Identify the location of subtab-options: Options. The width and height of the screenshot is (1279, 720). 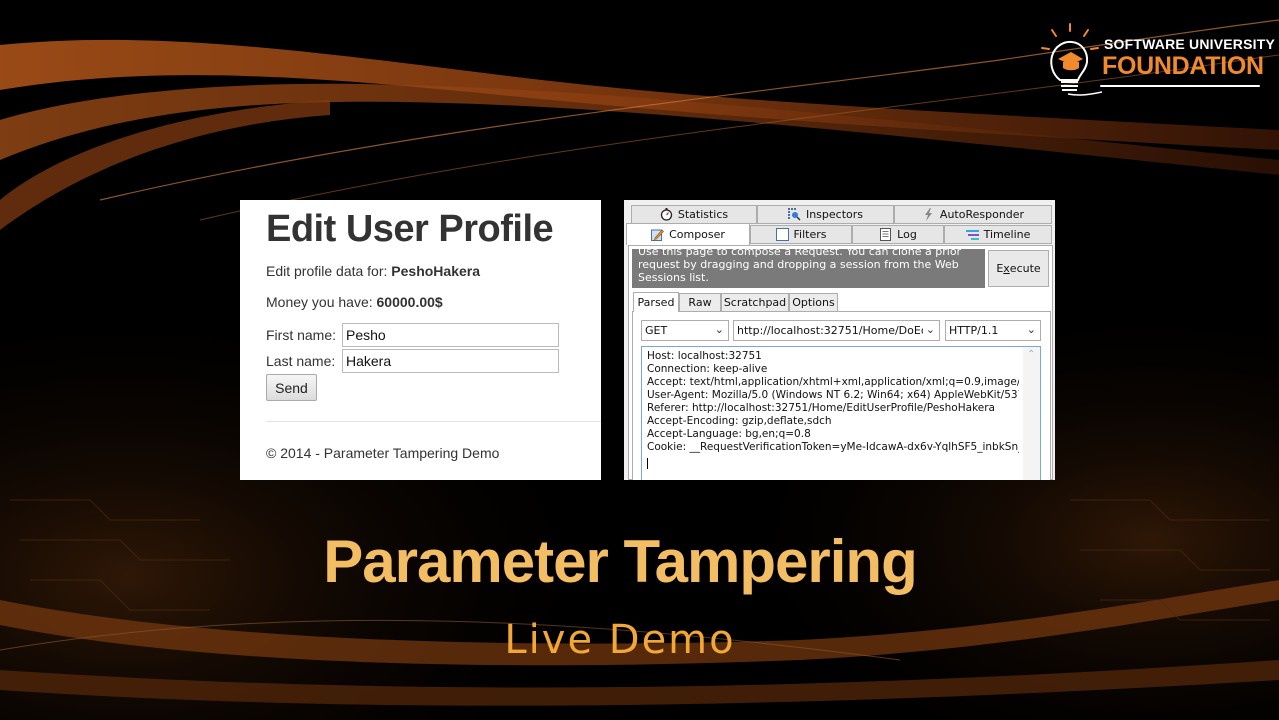
(813, 302).